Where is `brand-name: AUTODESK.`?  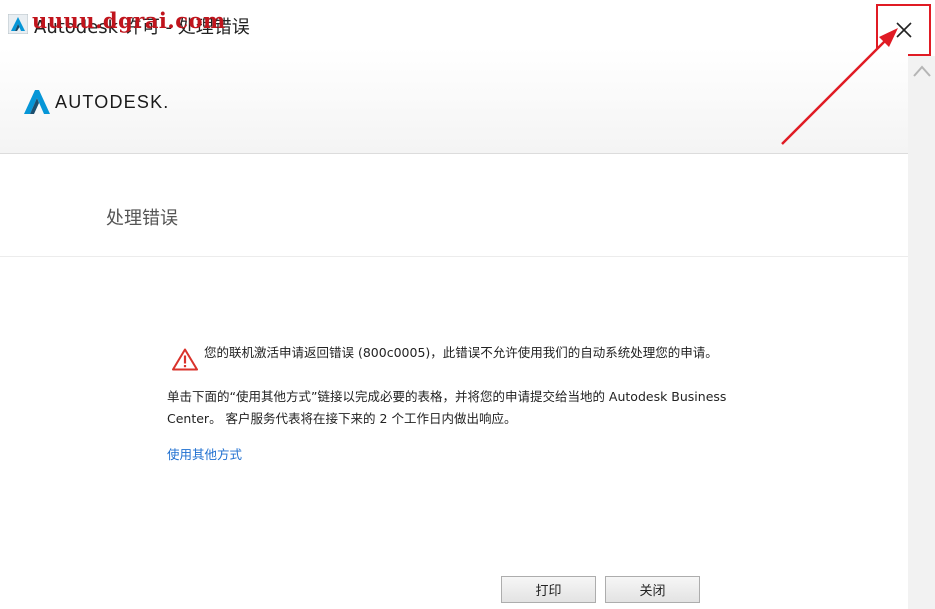 brand-name: AUTODESK. is located at coordinates (112, 101).